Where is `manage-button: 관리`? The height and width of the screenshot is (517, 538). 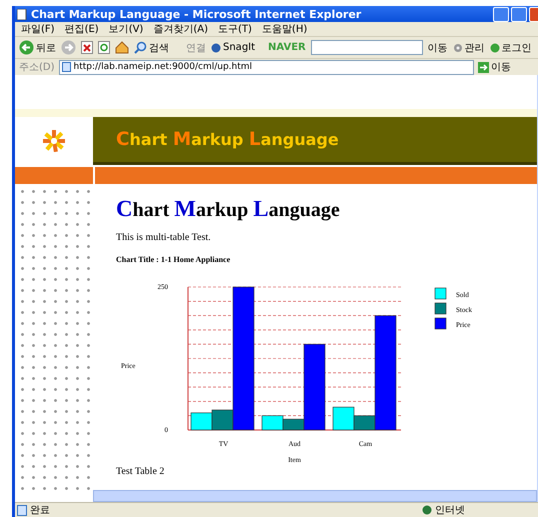 manage-button: 관리 is located at coordinates (468, 47).